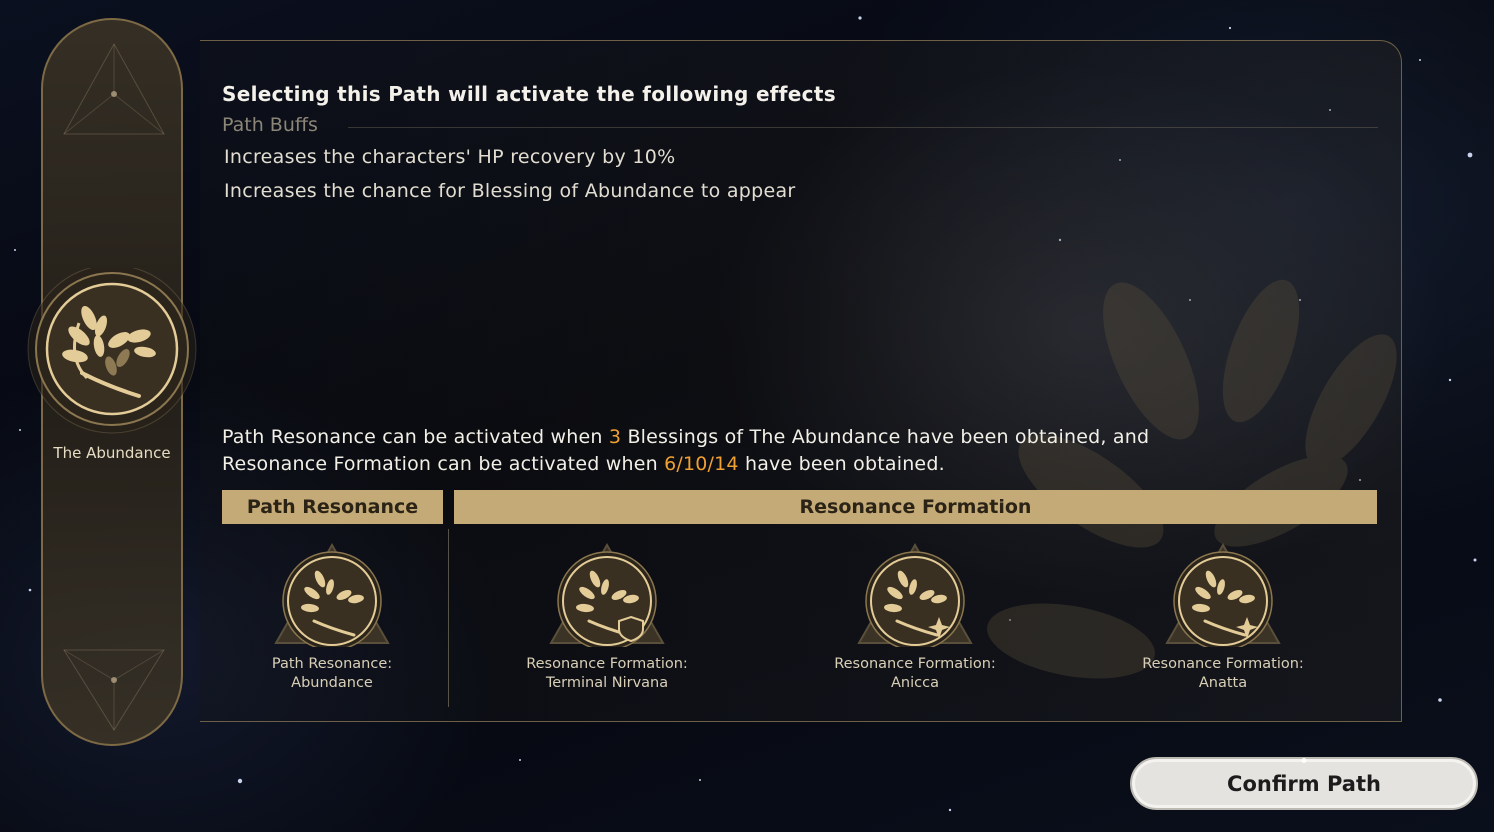  I want to click on formation-anatta: Resonance Formation: Anatta, so click(1223, 618).